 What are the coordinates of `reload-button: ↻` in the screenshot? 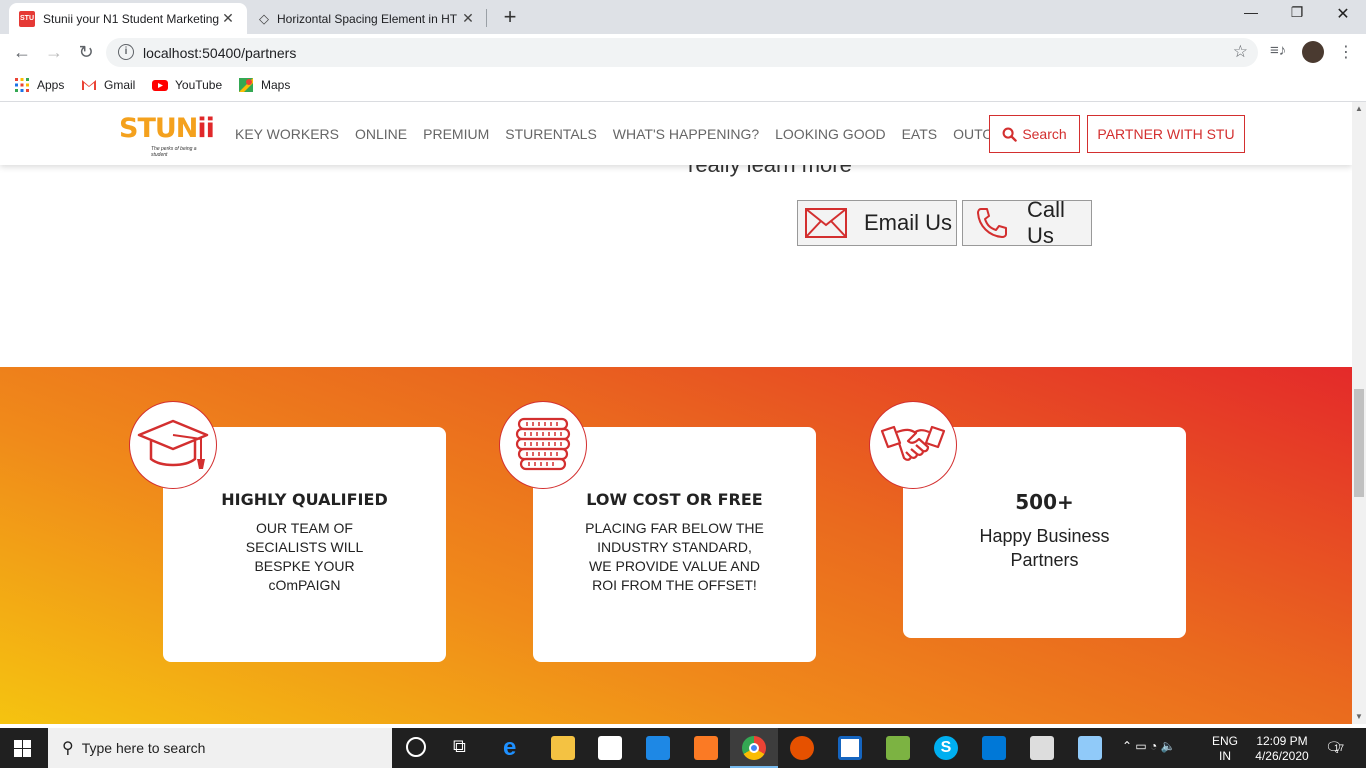 It's located at (86, 52).